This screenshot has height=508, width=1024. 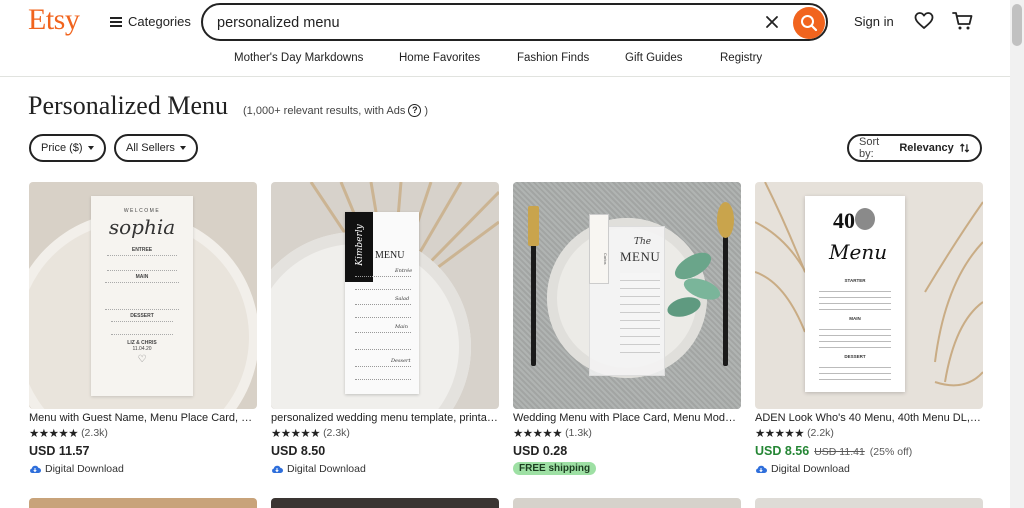 I want to click on price-filter-button: Price ($), so click(x=67, y=148).